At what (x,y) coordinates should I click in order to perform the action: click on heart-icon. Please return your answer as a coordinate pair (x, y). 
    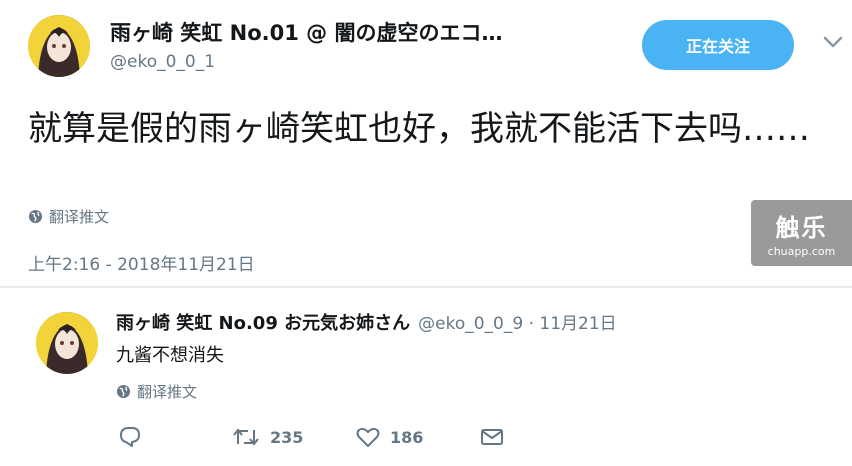
    Looking at the image, I should click on (368, 437).